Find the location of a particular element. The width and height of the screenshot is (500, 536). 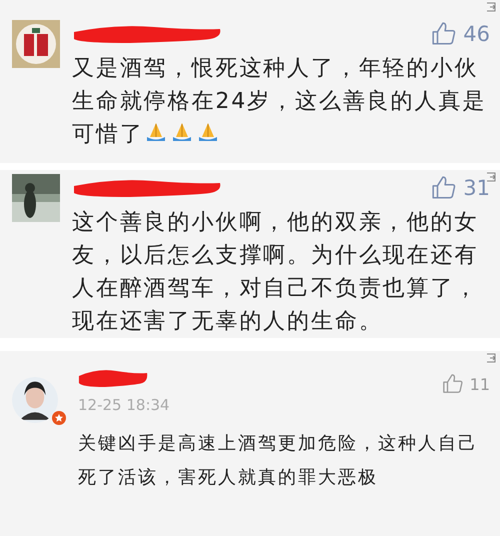

comment-text: 又是酒驾，恨死这种人了，年轻的小伙生命就停格在24岁，这么善良的人真是可惜了 is located at coordinates (280, 102).